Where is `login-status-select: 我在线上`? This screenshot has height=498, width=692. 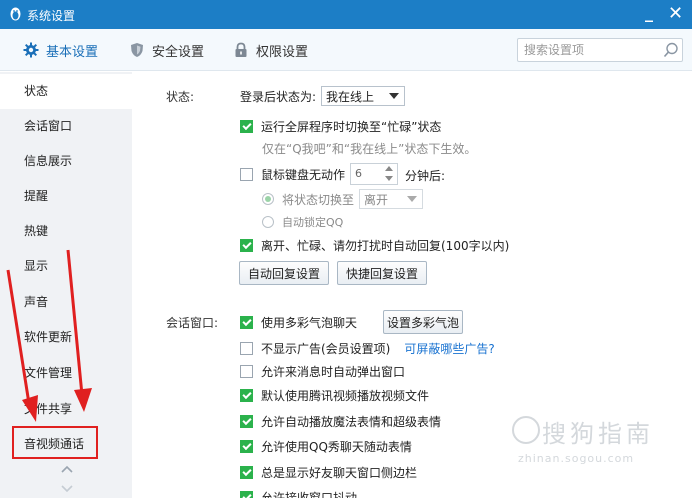 login-status-select: 我在线上 is located at coordinates (363, 96).